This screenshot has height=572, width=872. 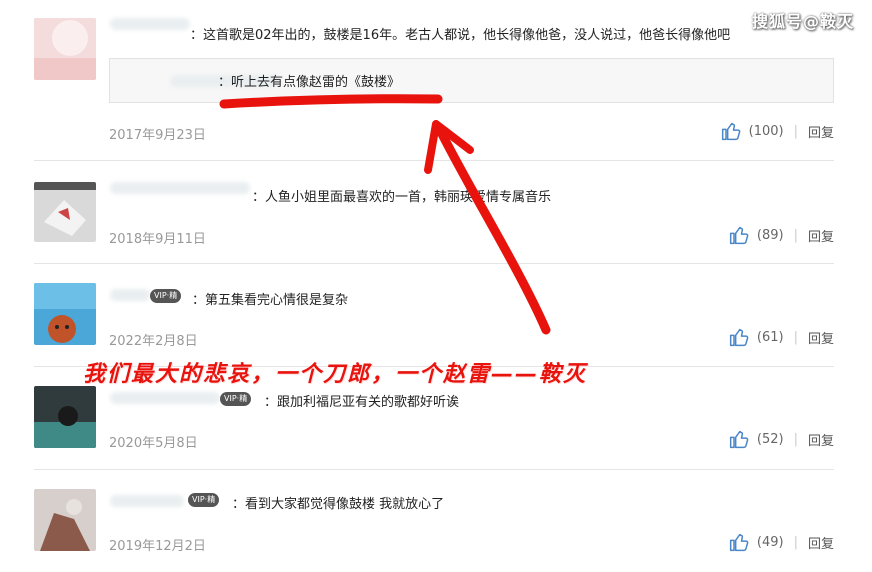 What do you see at coordinates (766, 131) in the screenshot?
I see `like-count: (100)` at bounding box center [766, 131].